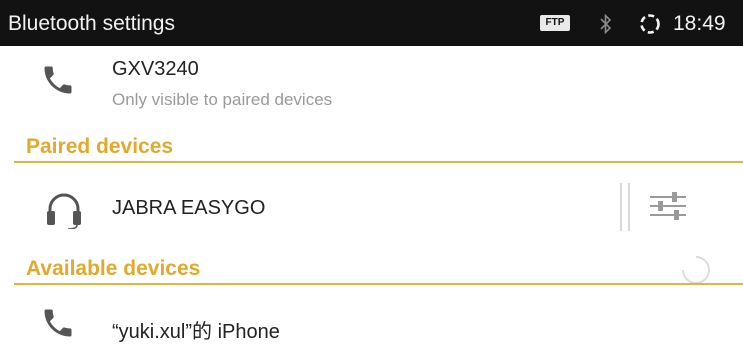 The height and width of the screenshot is (363, 743). I want to click on status-bar: Bluetooth settings FTP 18:49, so click(371, 23).